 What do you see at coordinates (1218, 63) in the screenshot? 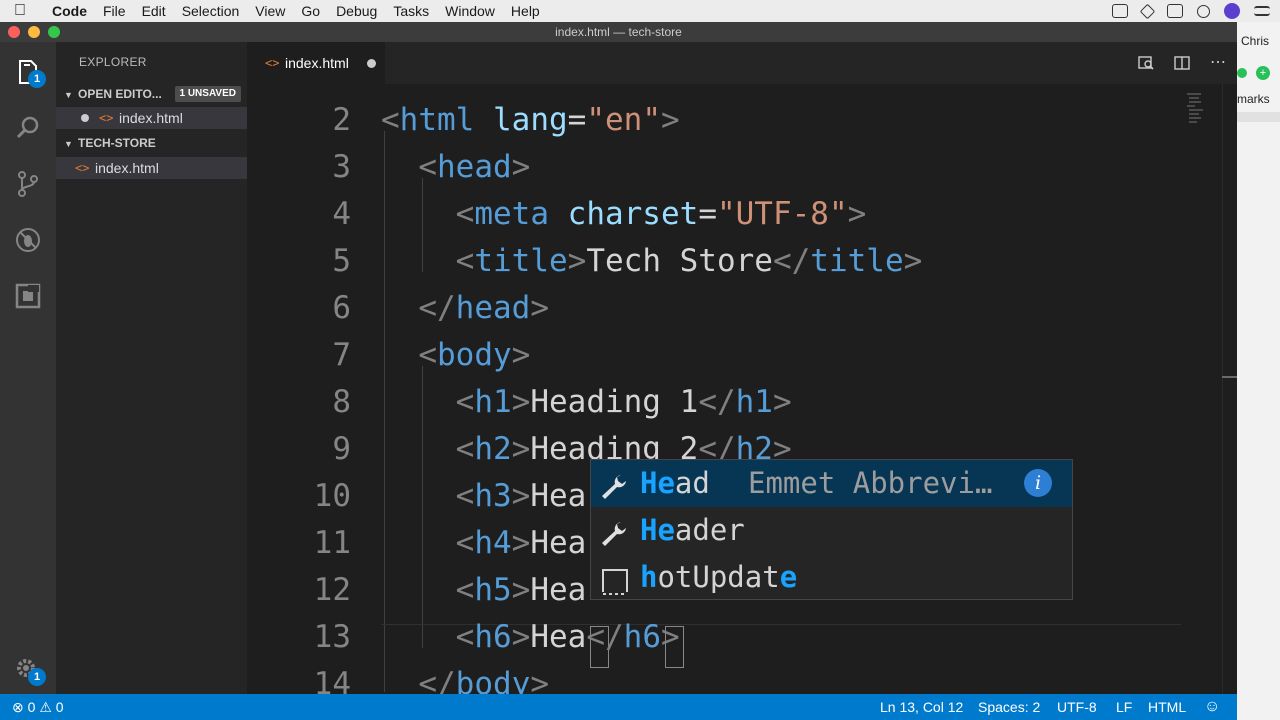
I see `more-actions-icon: ⋯` at bounding box center [1218, 63].